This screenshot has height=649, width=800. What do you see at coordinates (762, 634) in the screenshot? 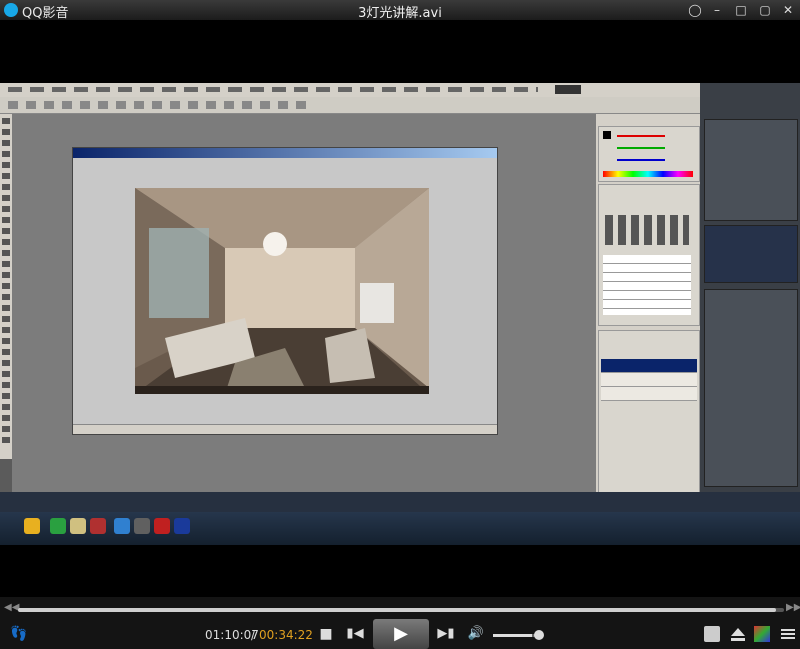
I see `playlist-icon` at bounding box center [762, 634].